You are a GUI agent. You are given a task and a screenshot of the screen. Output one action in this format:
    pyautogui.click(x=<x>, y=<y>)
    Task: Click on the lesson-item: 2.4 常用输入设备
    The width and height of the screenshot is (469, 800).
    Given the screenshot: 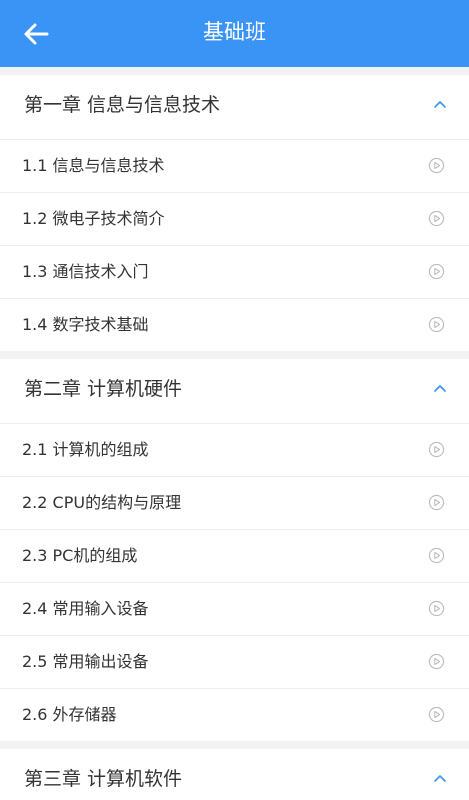 What is the action you would take?
    pyautogui.click(x=234, y=609)
    